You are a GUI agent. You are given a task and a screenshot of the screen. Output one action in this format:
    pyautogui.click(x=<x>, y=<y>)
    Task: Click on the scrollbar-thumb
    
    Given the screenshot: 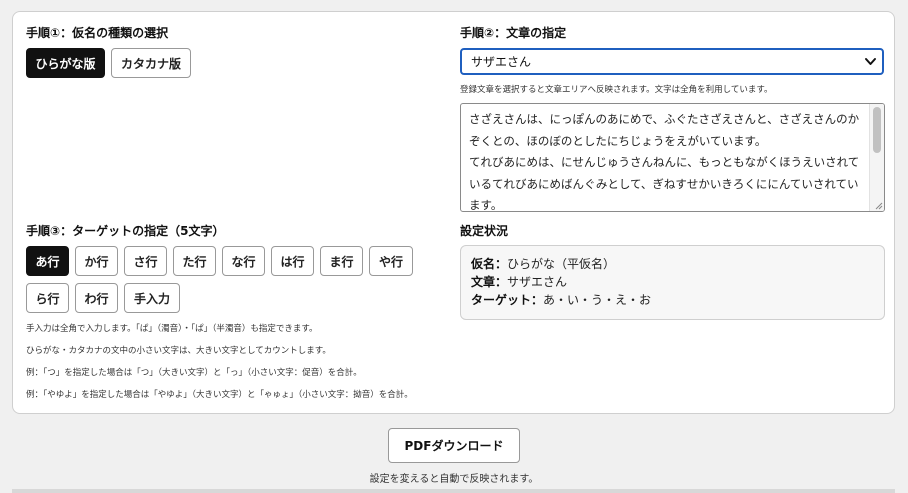 What is the action you would take?
    pyautogui.click(x=877, y=130)
    